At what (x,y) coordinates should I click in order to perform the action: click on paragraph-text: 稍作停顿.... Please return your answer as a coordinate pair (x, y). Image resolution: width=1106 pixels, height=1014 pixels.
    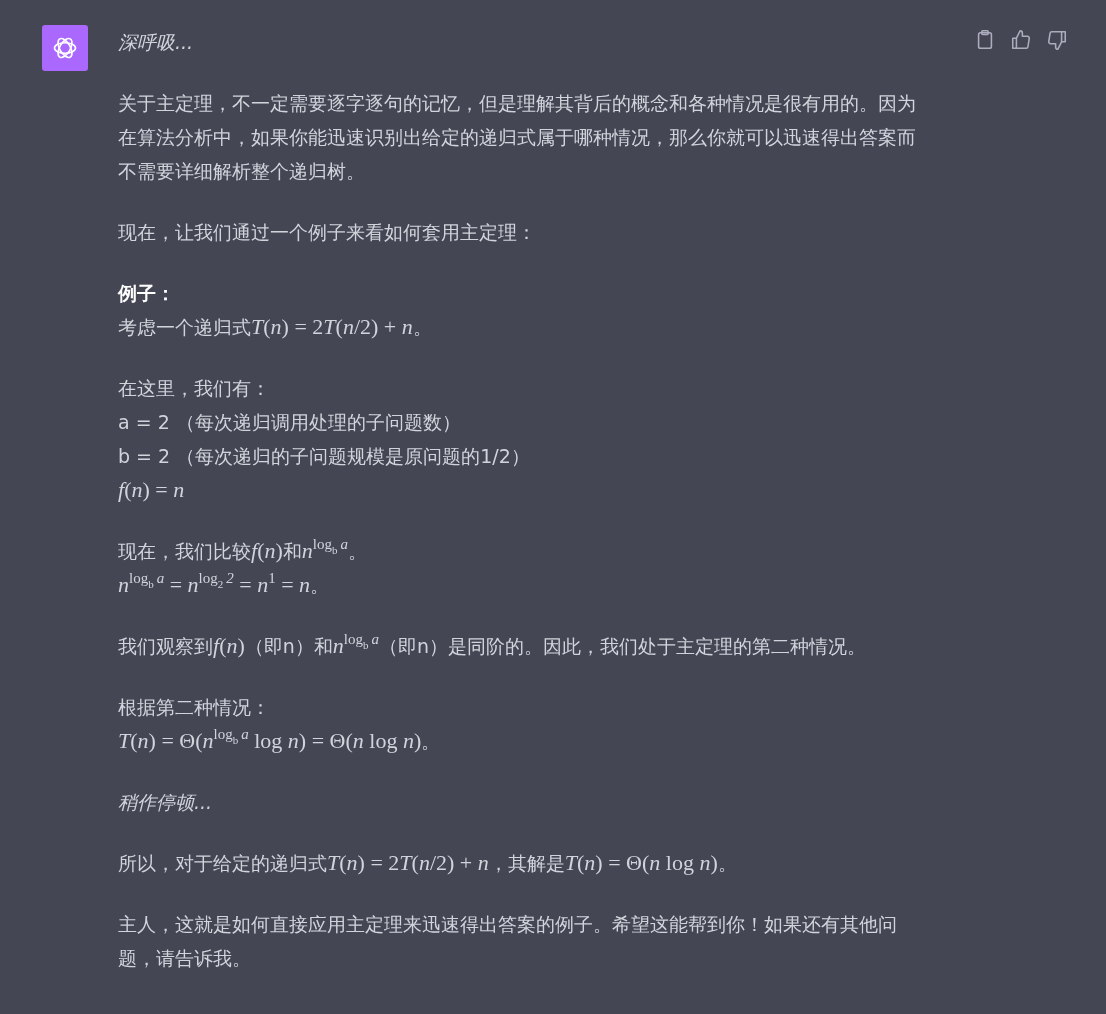
    Looking at the image, I should click on (166, 802).